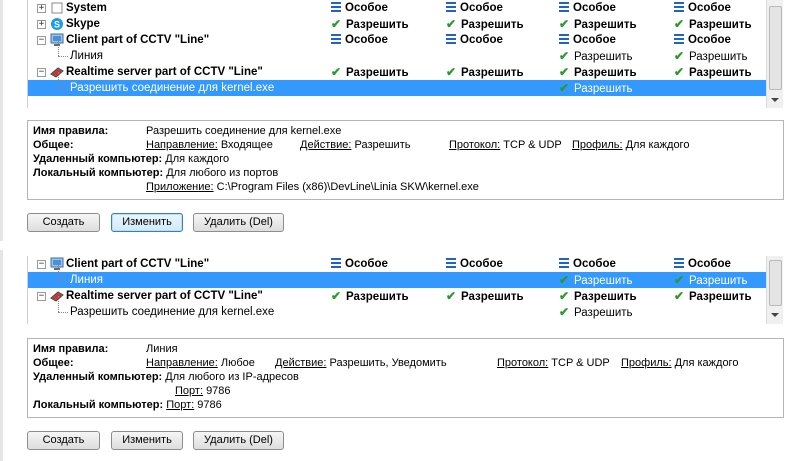 The height and width of the screenshot is (461, 793). What do you see at coordinates (218, 391) in the screenshot?
I see `remote-port-value: 9786` at bounding box center [218, 391].